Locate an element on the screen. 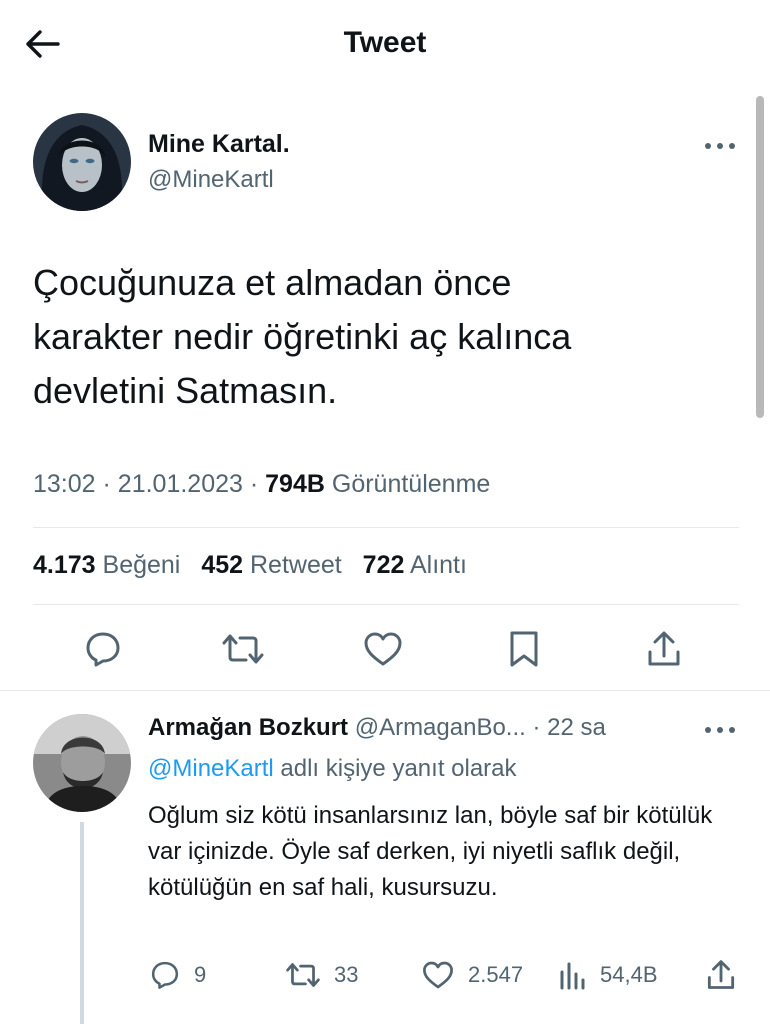 The image size is (770, 1024). reply-author-name: Armağan Bozkurt is located at coordinates (248, 727).